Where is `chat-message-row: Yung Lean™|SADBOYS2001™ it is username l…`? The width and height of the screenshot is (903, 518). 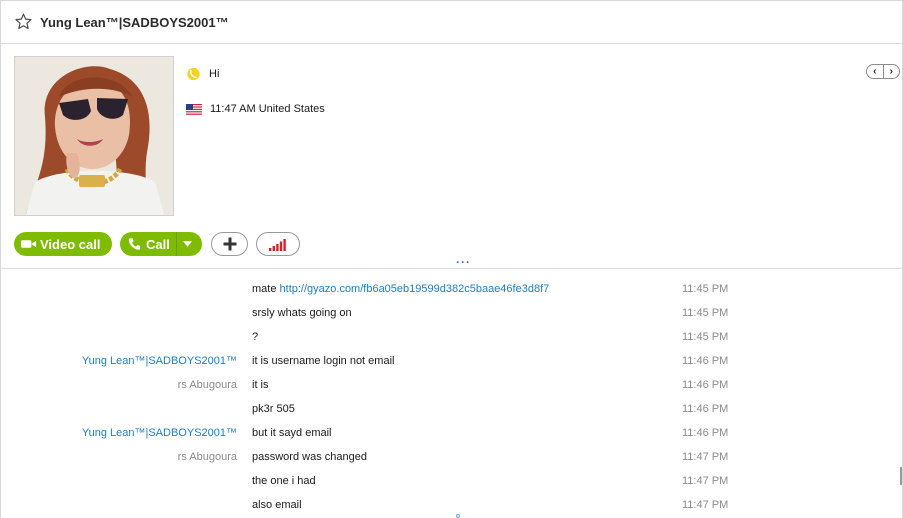 chat-message-row: Yung Lean™|SADBOYS2001™ it is username l… is located at coordinates (451, 362).